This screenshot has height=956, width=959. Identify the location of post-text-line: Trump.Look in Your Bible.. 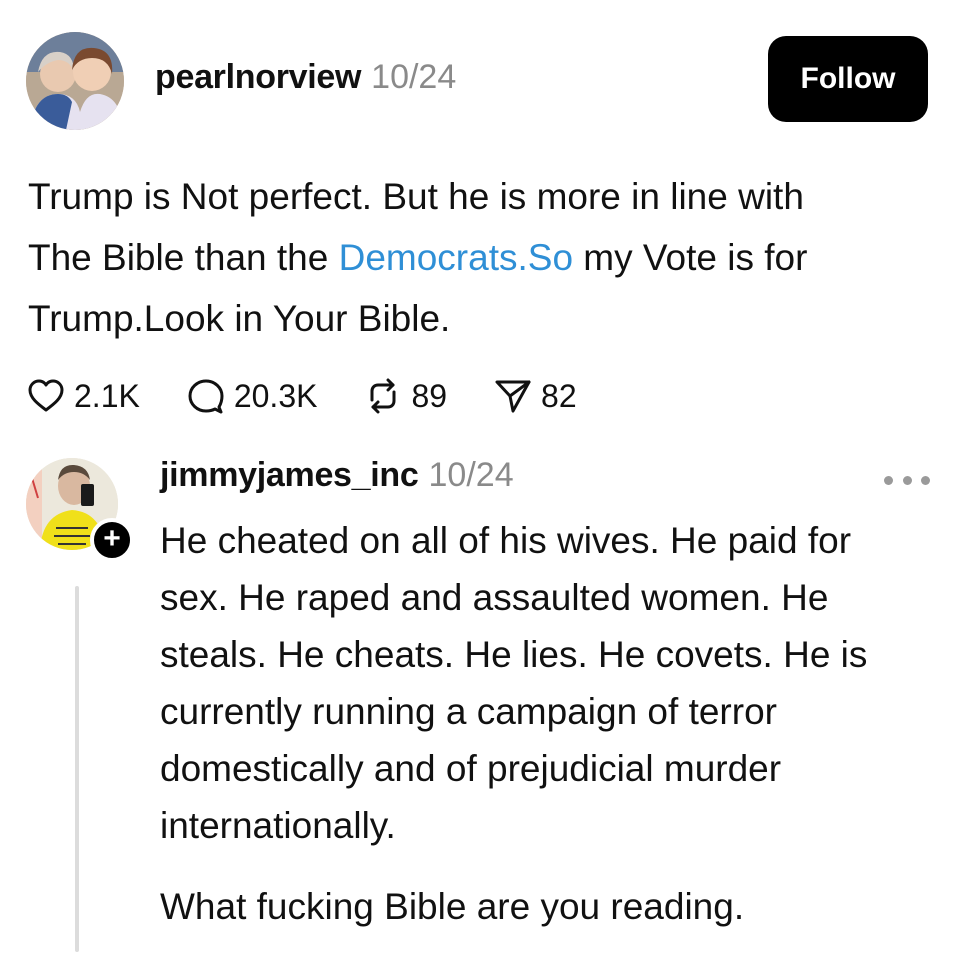
(239, 318).